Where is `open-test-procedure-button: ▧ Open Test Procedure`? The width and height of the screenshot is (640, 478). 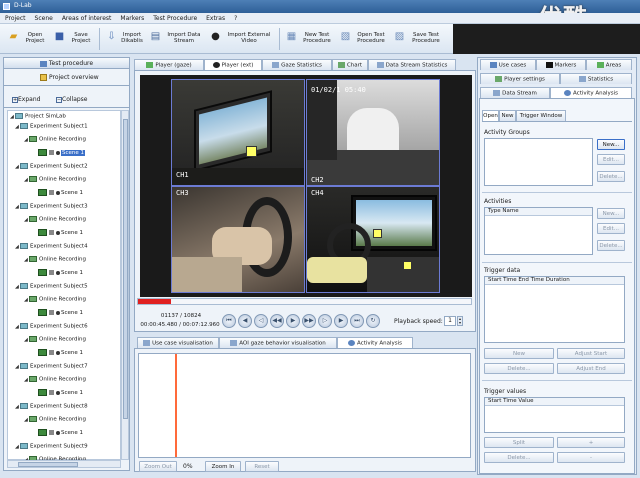
open-test-procedure-button: ▧ Open Test Procedure is located at coordinates (364, 39).